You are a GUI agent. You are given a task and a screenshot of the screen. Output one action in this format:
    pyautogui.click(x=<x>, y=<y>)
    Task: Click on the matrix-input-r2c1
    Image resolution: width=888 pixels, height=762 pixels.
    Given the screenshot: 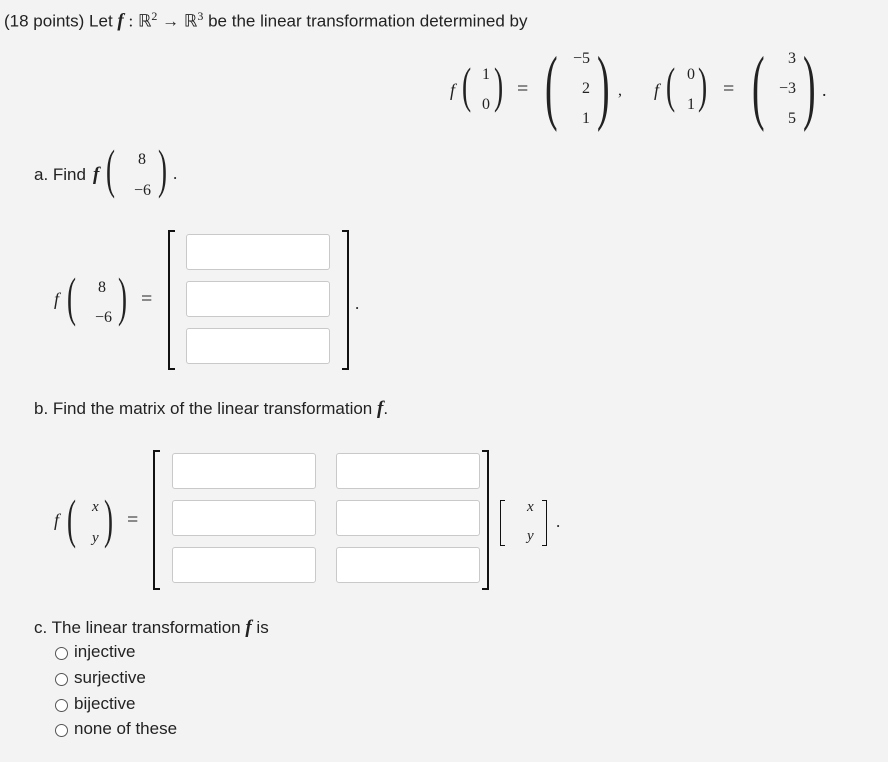 What is the action you would take?
    pyautogui.click(x=244, y=518)
    